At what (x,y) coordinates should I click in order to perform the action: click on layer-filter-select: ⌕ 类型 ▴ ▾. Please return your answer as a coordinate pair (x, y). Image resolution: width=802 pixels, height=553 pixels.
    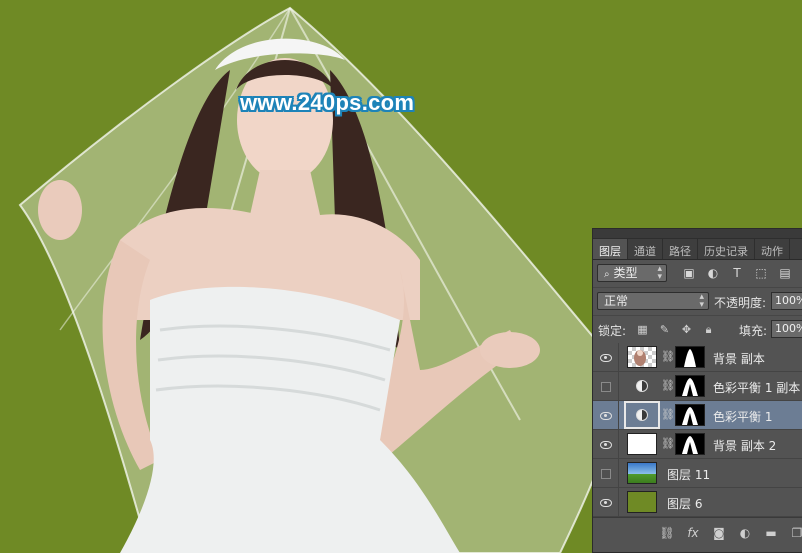
    Looking at the image, I should click on (632, 273).